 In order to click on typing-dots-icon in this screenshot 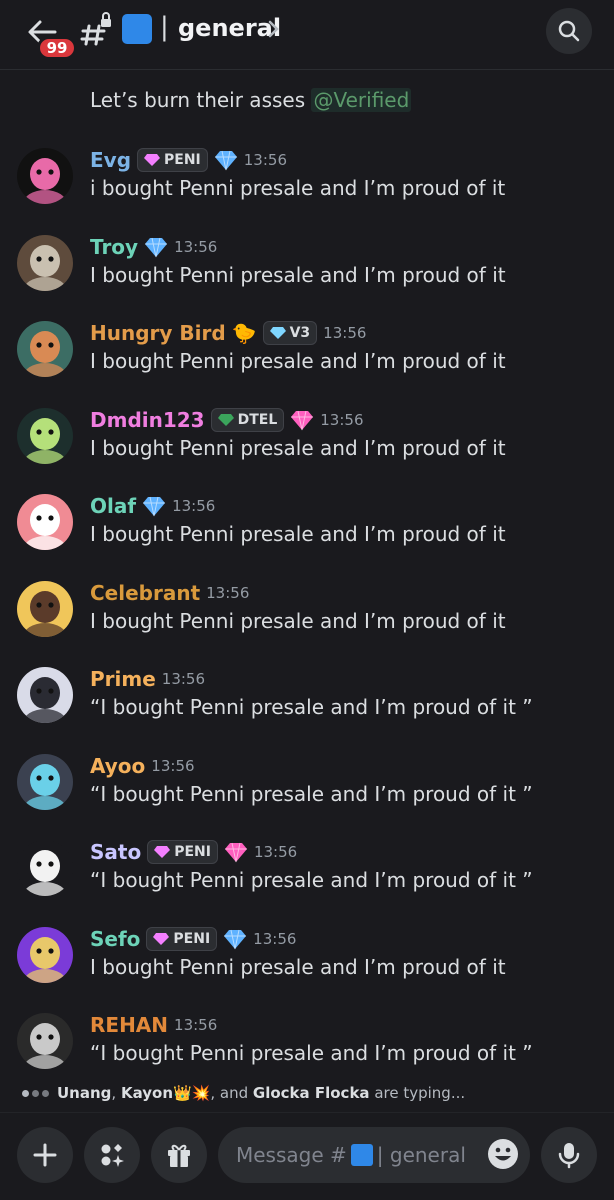, I will do `click(35, 1093)`.